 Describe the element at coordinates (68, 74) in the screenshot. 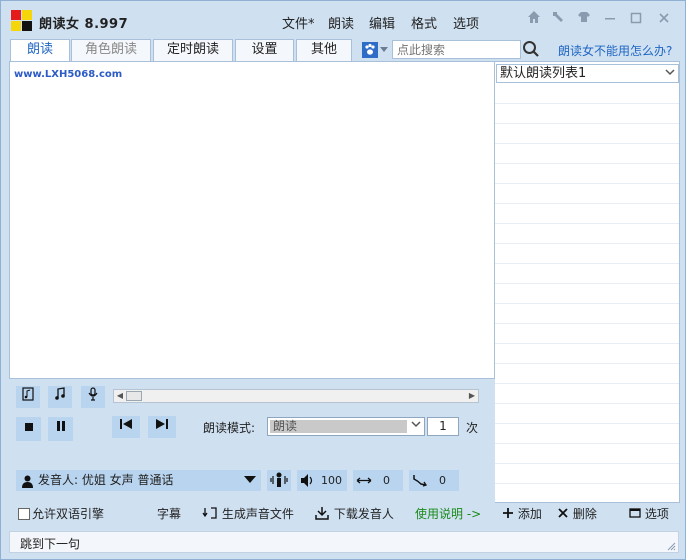

I see `editor-text: www.LXH5068.com` at that location.